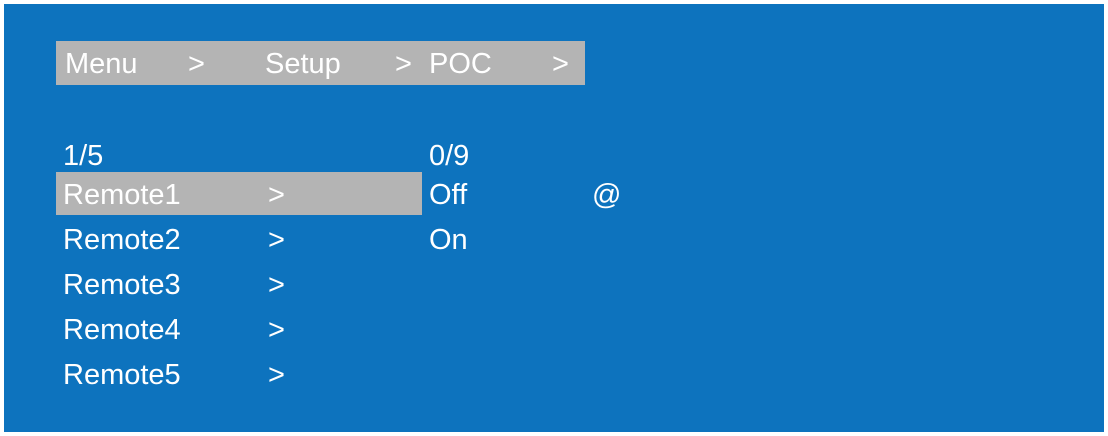 The image size is (1108, 436). What do you see at coordinates (122, 240) in the screenshot?
I see `menu-item-label: Remote2` at bounding box center [122, 240].